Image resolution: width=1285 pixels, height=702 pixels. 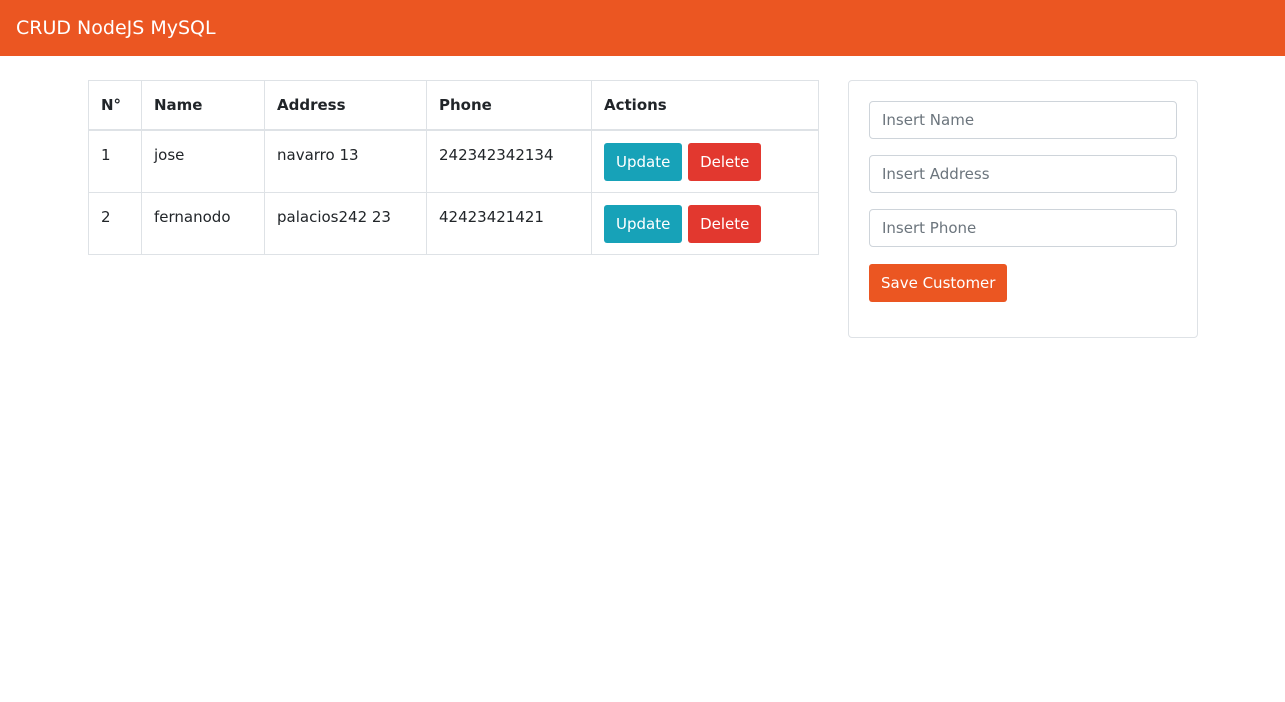 What do you see at coordinates (509, 223) in the screenshot?
I see `cell-phone: 42423421421` at bounding box center [509, 223].